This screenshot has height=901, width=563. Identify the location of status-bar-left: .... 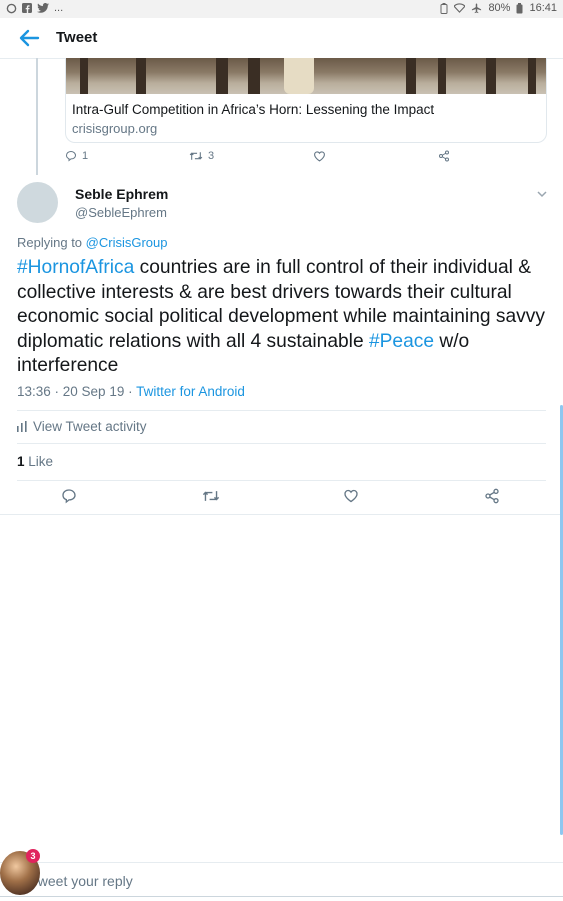
(34, 8).